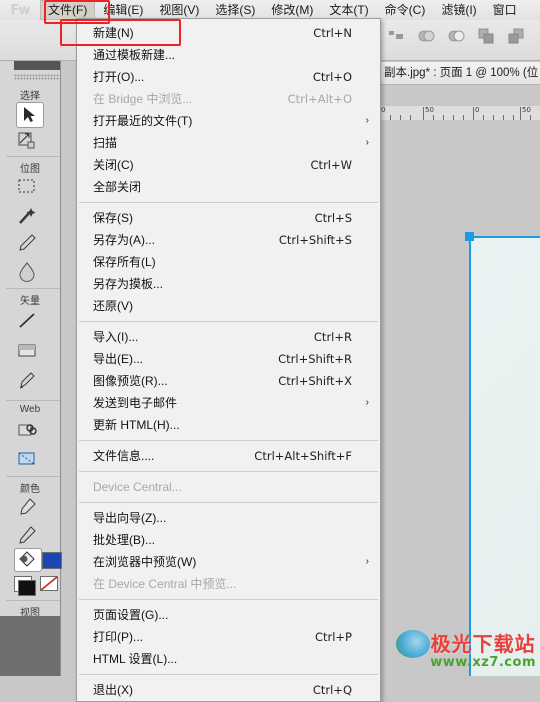 This screenshot has width=540, height=702. What do you see at coordinates (49, 583) in the screenshot?
I see `no-fill-icon` at bounding box center [49, 583].